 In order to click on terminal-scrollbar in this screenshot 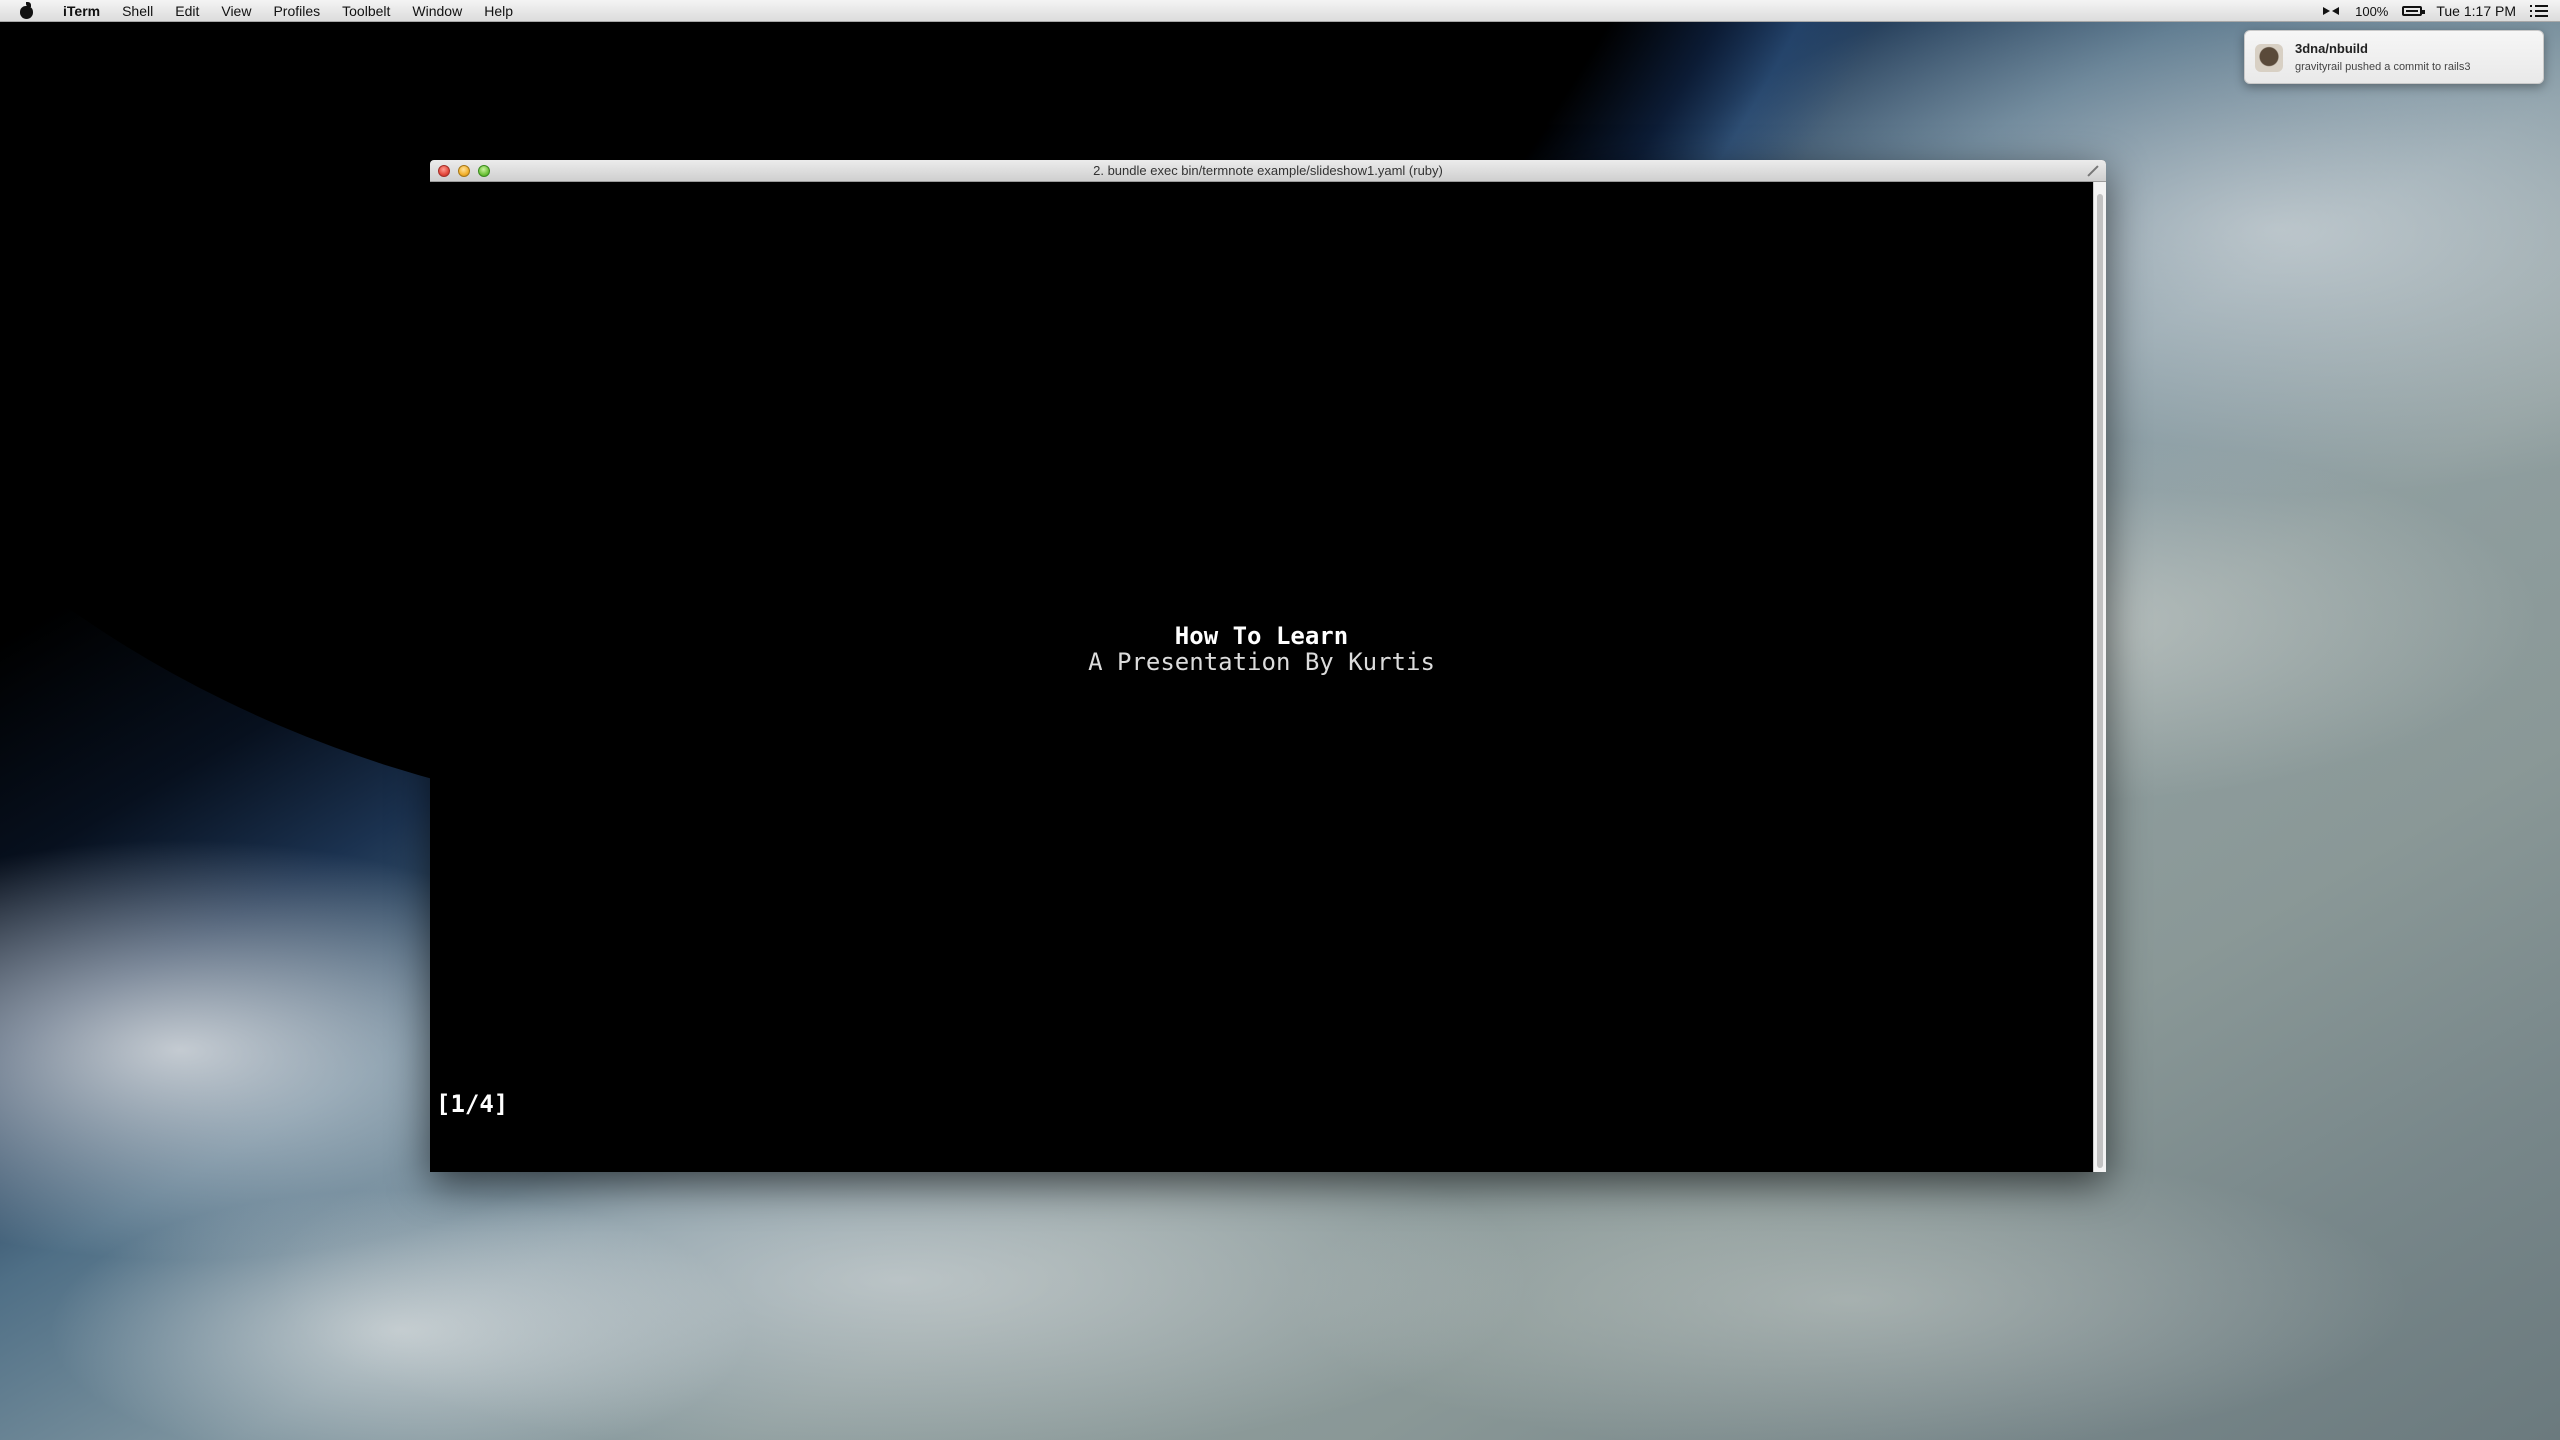, I will do `click(2099, 677)`.